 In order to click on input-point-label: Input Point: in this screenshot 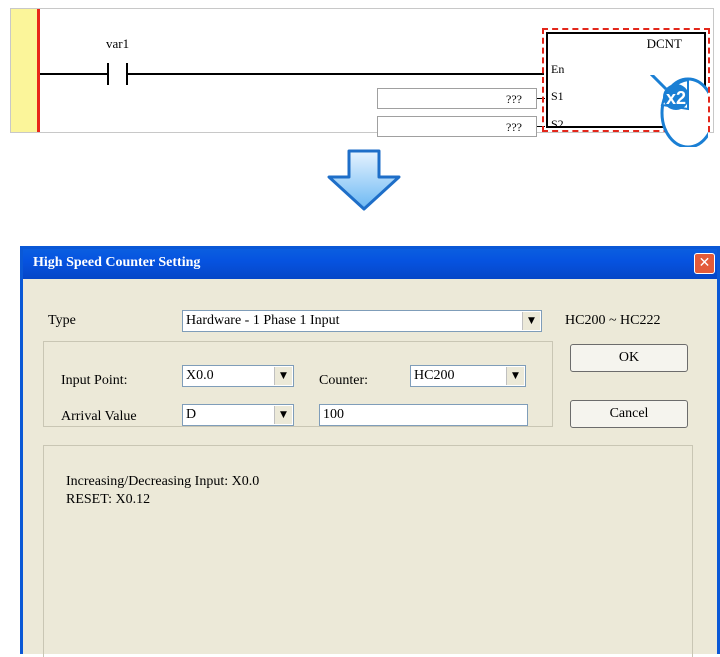, I will do `click(94, 380)`.